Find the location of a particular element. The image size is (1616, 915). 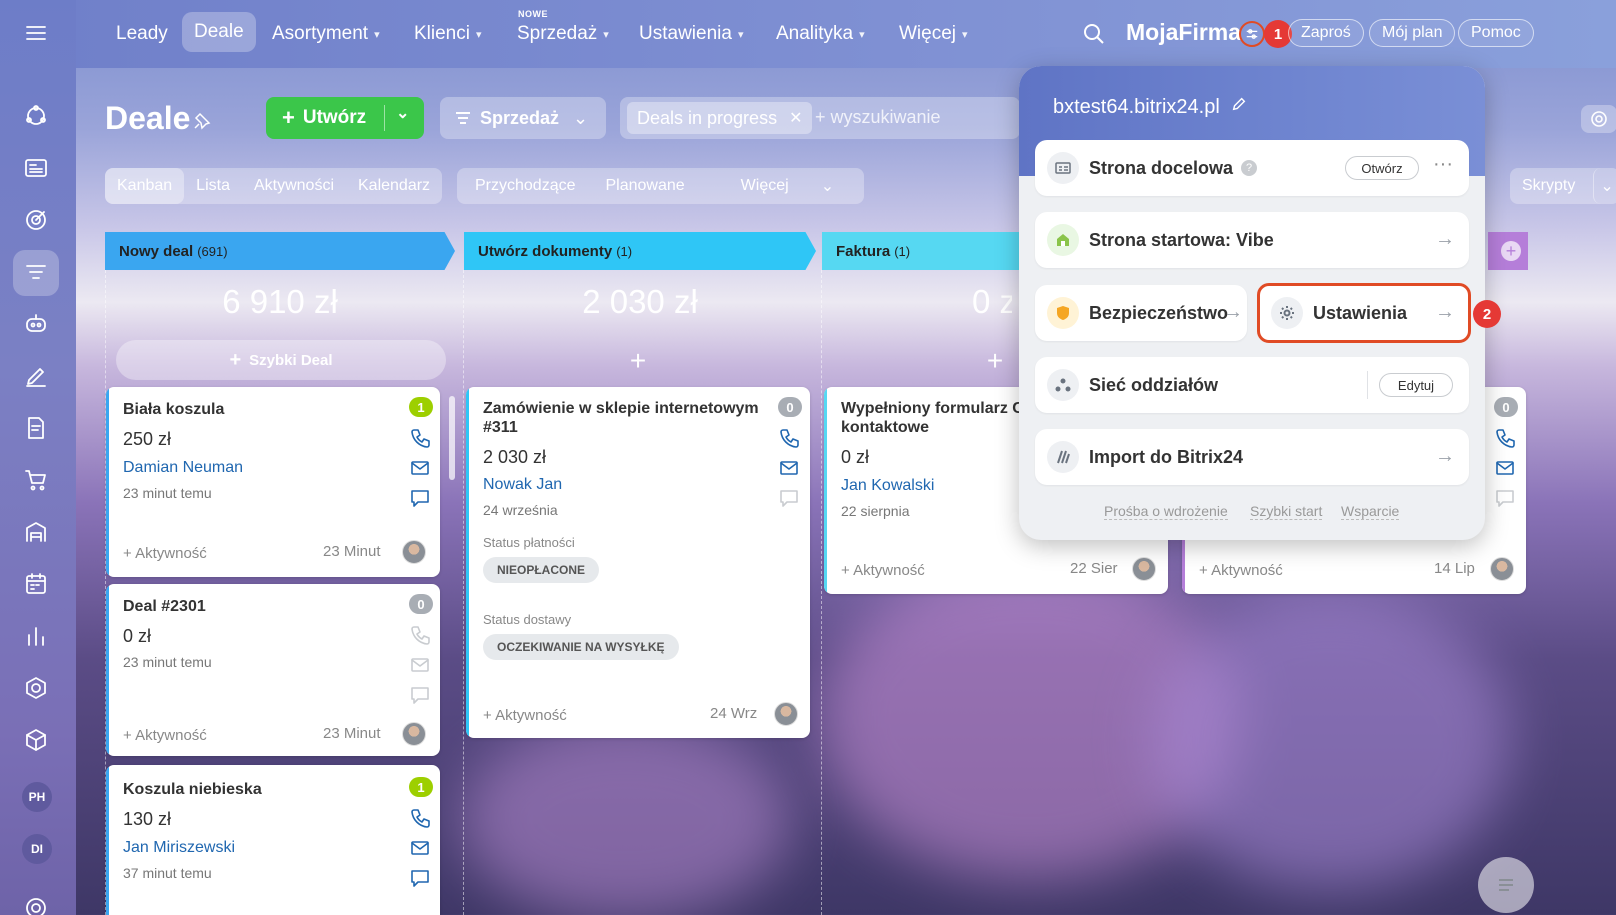

robot-icon is located at coordinates (36, 324).